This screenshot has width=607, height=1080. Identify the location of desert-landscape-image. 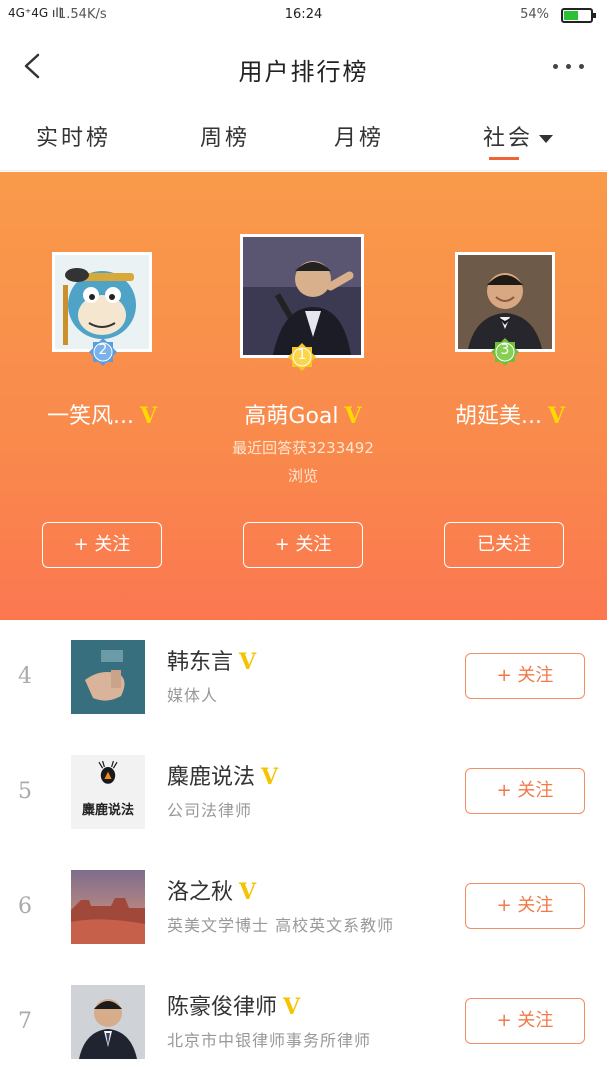
(108, 907).